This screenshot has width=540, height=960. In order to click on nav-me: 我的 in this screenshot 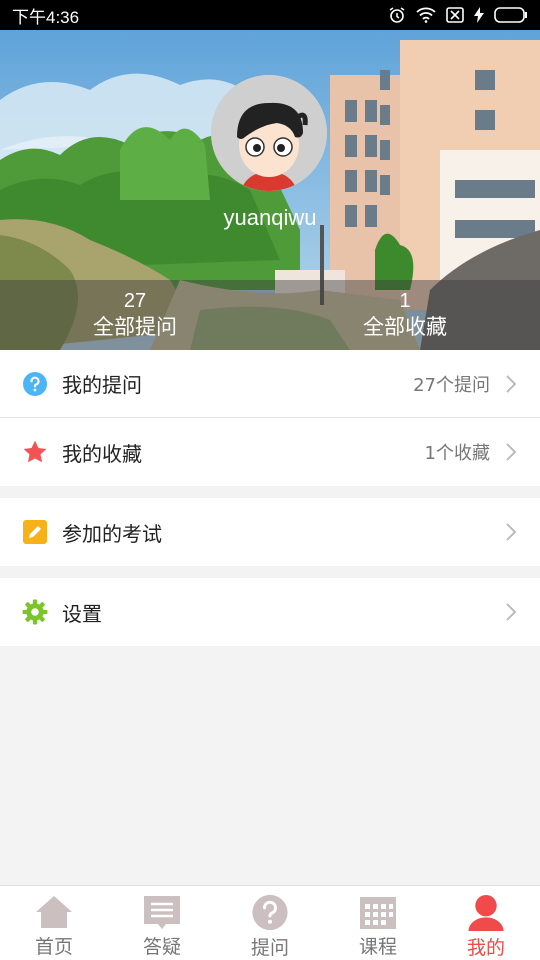, I will do `click(486, 923)`.